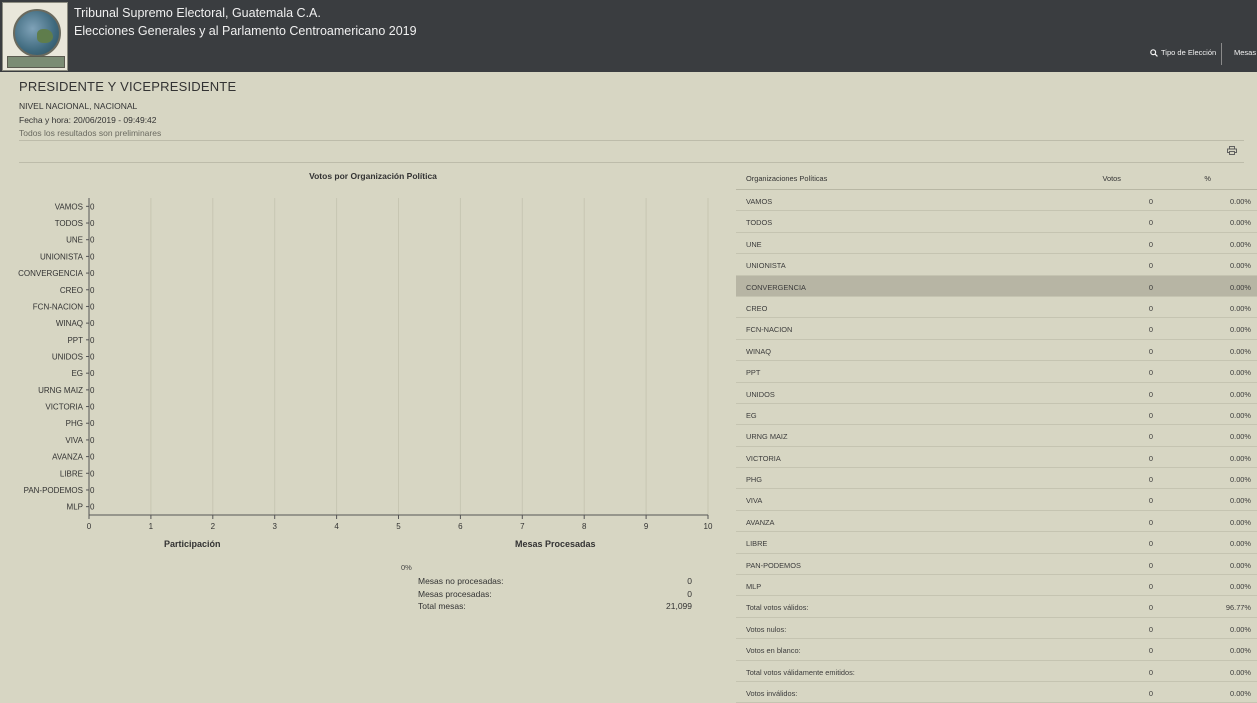 The width and height of the screenshot is (1257, 703). What do you see at coordinates (78, 106) in the screenshot?
I see `nivel-text: NIVEL NACIONAL, NACIONAL` at bounding box center [78, 106].